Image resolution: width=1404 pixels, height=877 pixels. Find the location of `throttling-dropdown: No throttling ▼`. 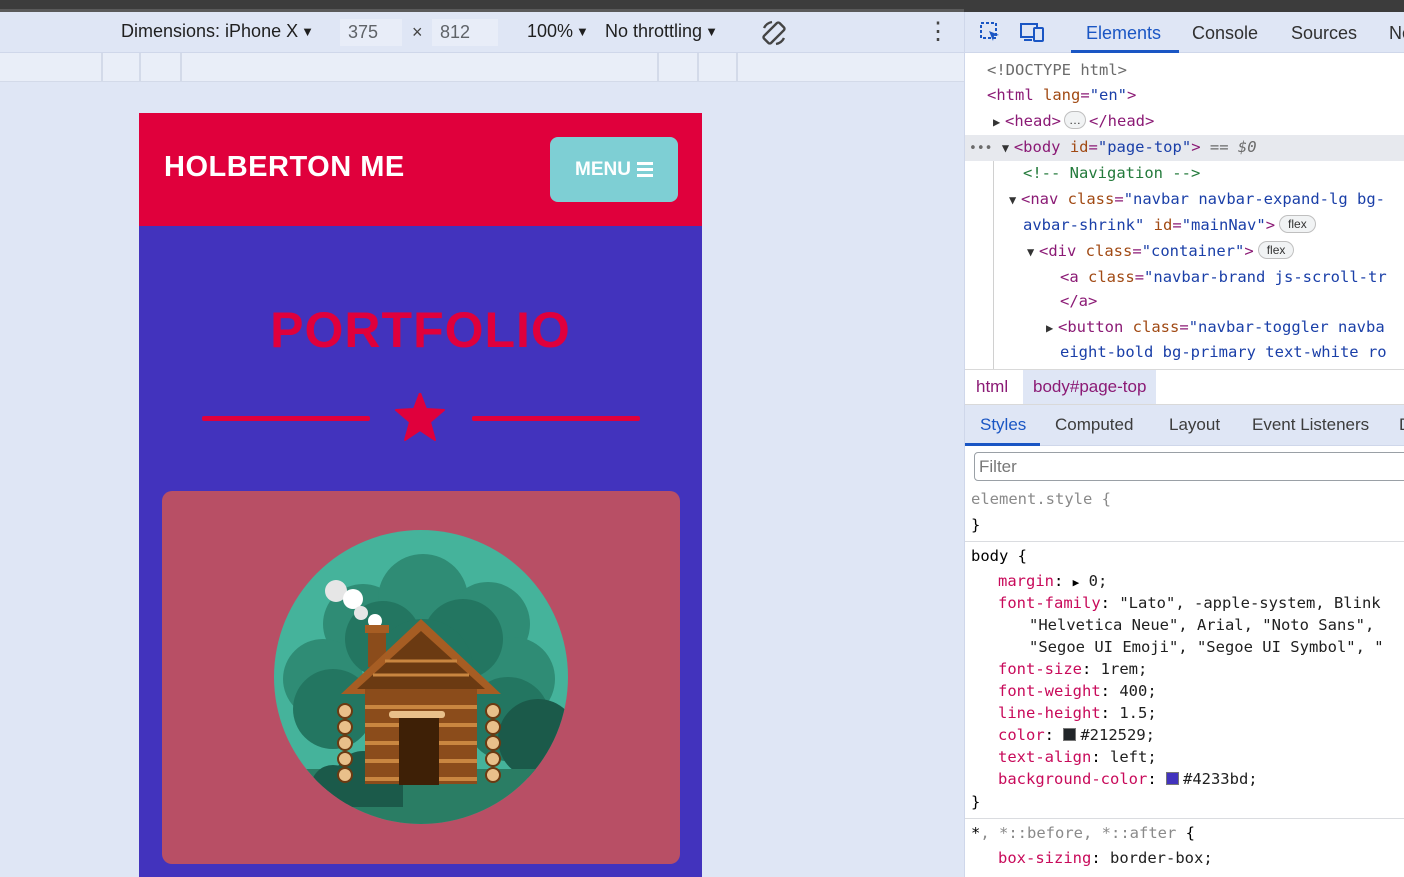

throttling-dropdown: No throttling ▼ is located at coordinates (661, 31).